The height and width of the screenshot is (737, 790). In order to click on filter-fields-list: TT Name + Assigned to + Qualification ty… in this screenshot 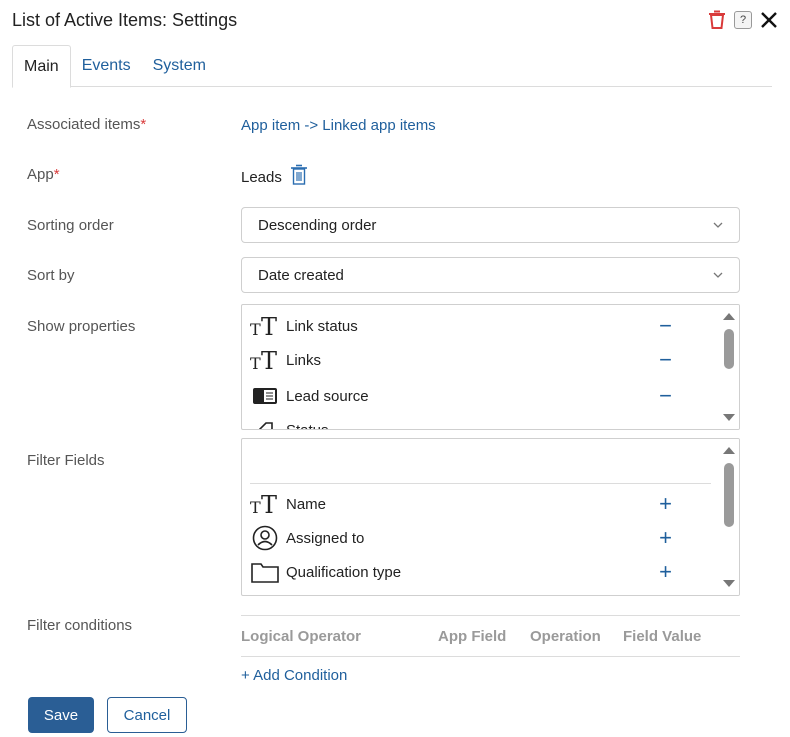, I will do `click(490, 517)`.